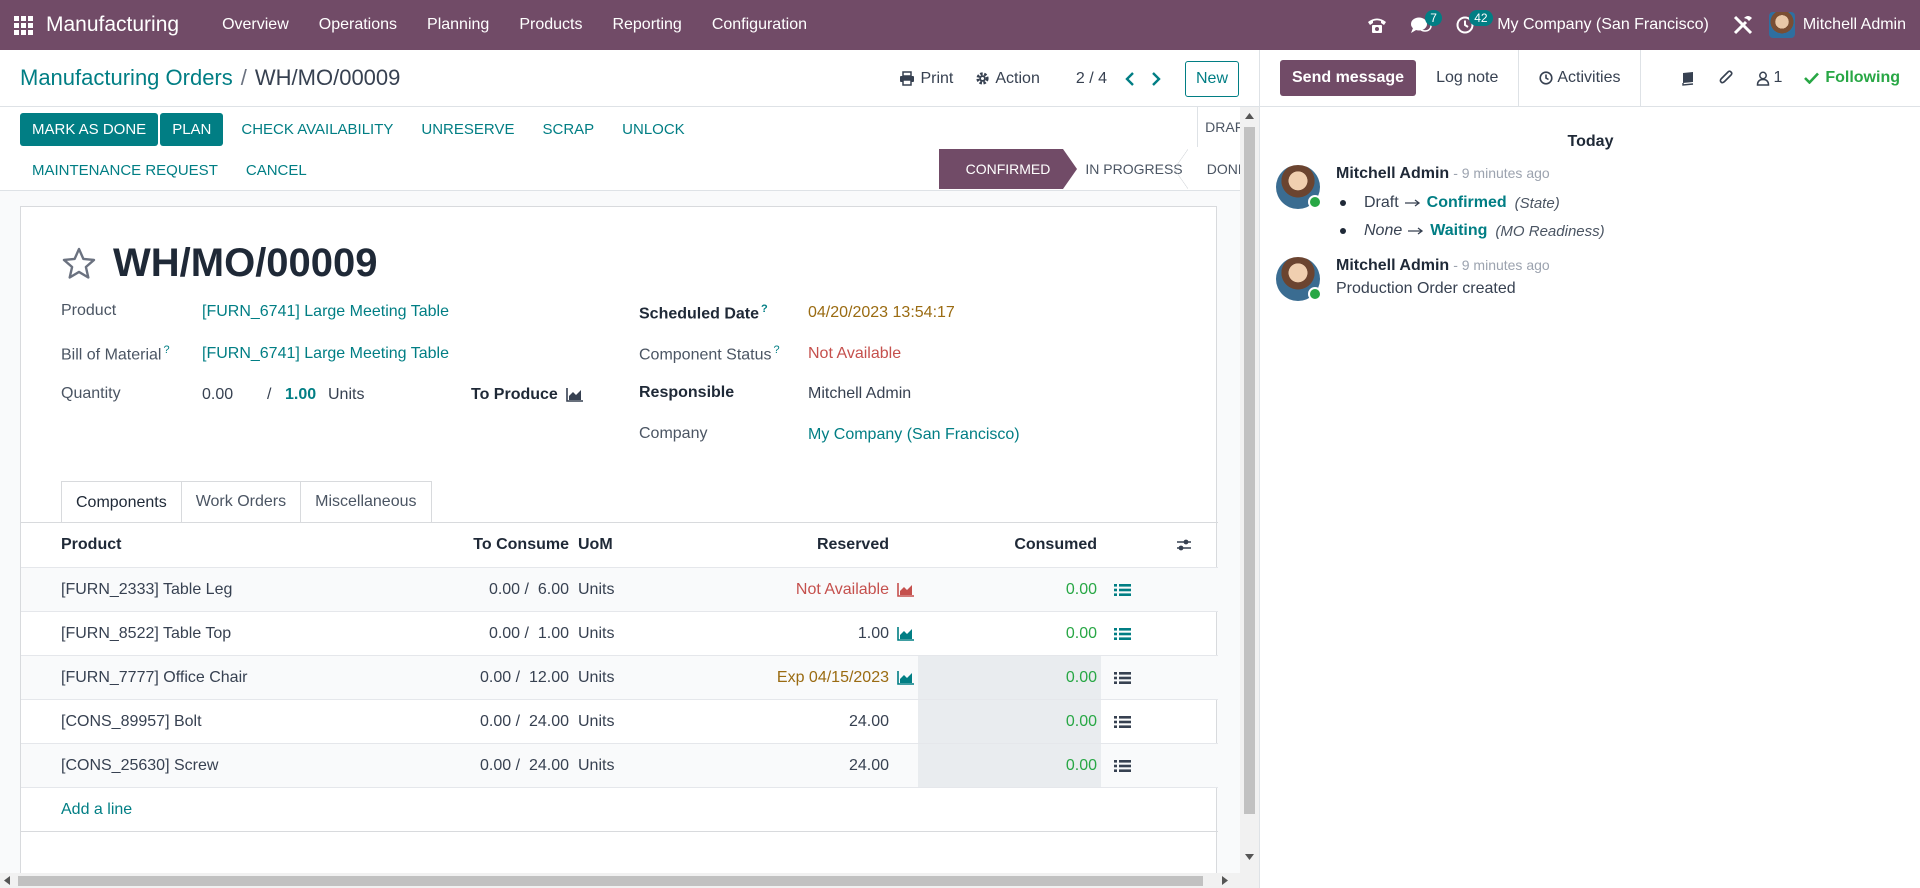 Image resolution: width=1920 pixels, height=888 pixels. Describe the element at coordinates (859, 394) in the screenshot. I see `responsible-field: Mitchell Admin` at that location.